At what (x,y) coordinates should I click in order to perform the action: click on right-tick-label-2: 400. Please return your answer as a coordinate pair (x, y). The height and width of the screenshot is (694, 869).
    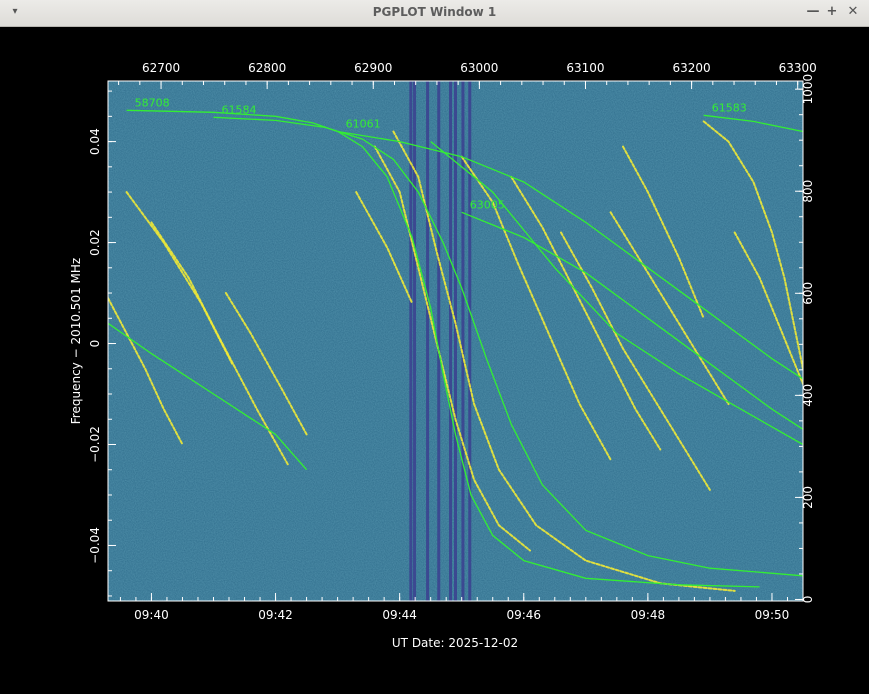
    Looking at the image, I should click on (808, 395).